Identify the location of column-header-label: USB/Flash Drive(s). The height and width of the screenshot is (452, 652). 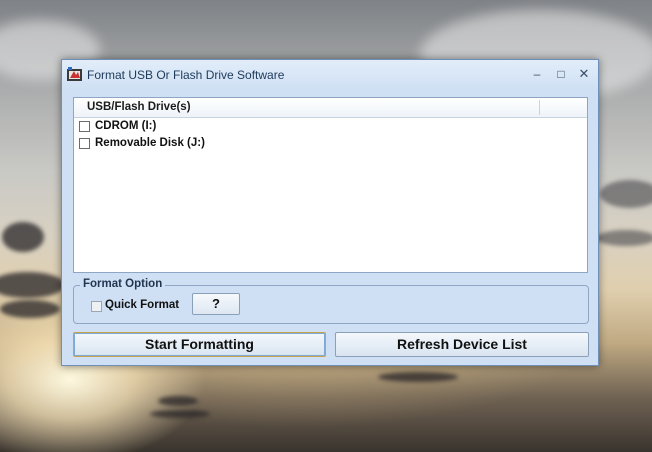
(139, 107).